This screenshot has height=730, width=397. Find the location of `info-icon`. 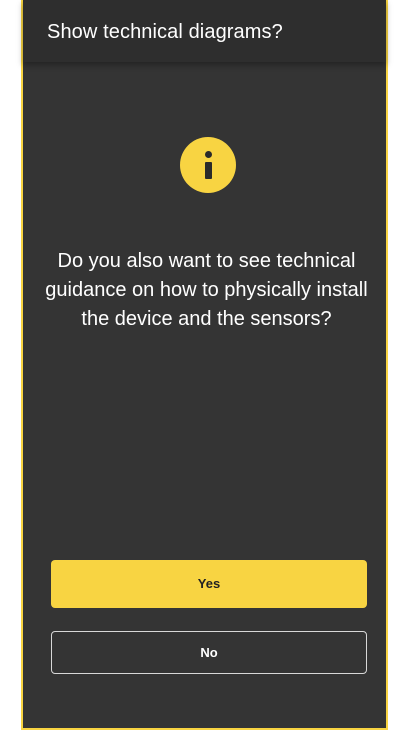

info-icon is located at coordinates (208, 165).